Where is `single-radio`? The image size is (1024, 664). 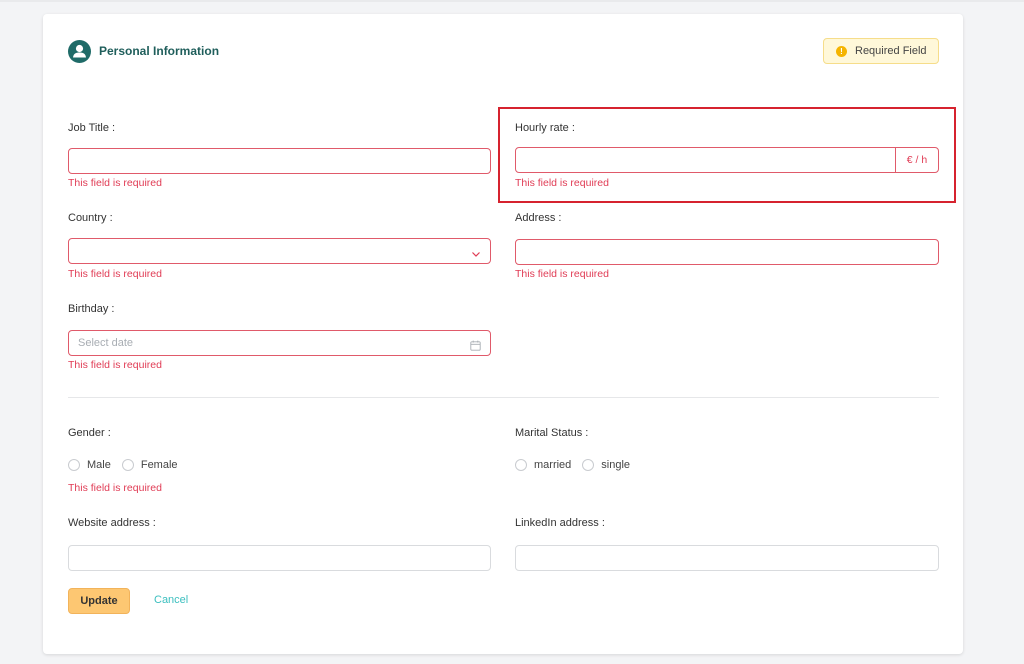 single-radio is located at coordinates (588, 465).